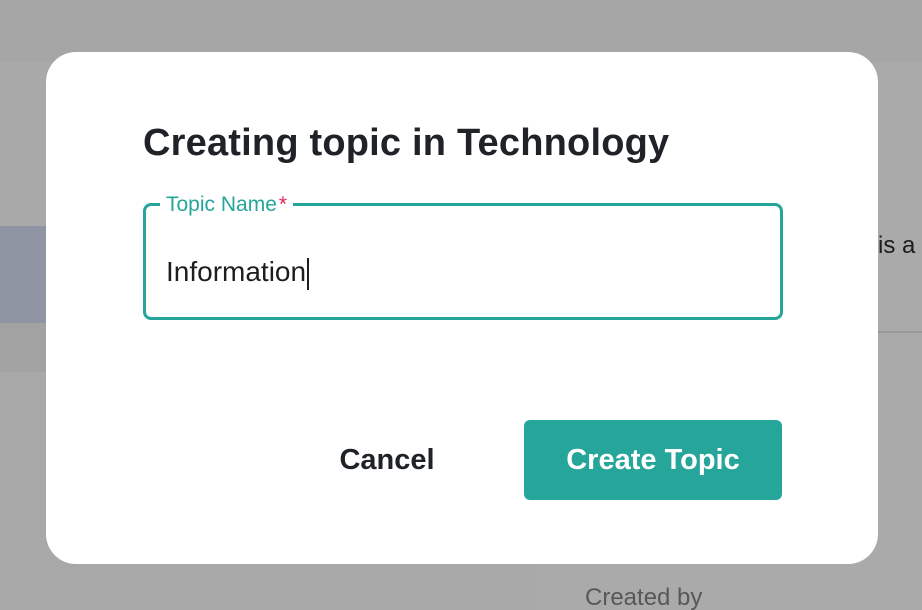 Image resolution: width=922 pixels, height=610 pixels. I want to click on dialog-title: Creating topic in Technology, so click(406, 143).